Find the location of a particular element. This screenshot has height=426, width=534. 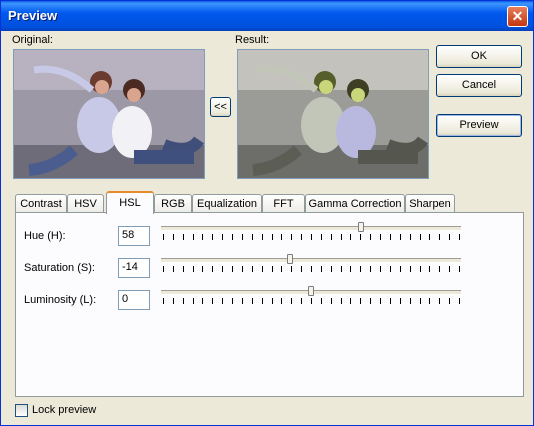

original-label: Original: is located at coordinates (32, 40).